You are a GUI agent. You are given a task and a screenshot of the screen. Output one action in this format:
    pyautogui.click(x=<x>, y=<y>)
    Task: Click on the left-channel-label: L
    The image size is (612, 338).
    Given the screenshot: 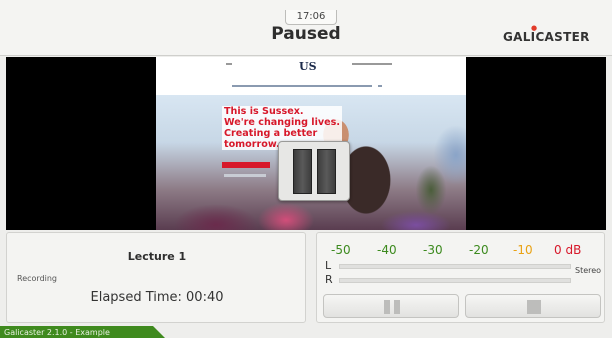 What is the action you would take?
    pyautogui.click(x=328, y=265)
    